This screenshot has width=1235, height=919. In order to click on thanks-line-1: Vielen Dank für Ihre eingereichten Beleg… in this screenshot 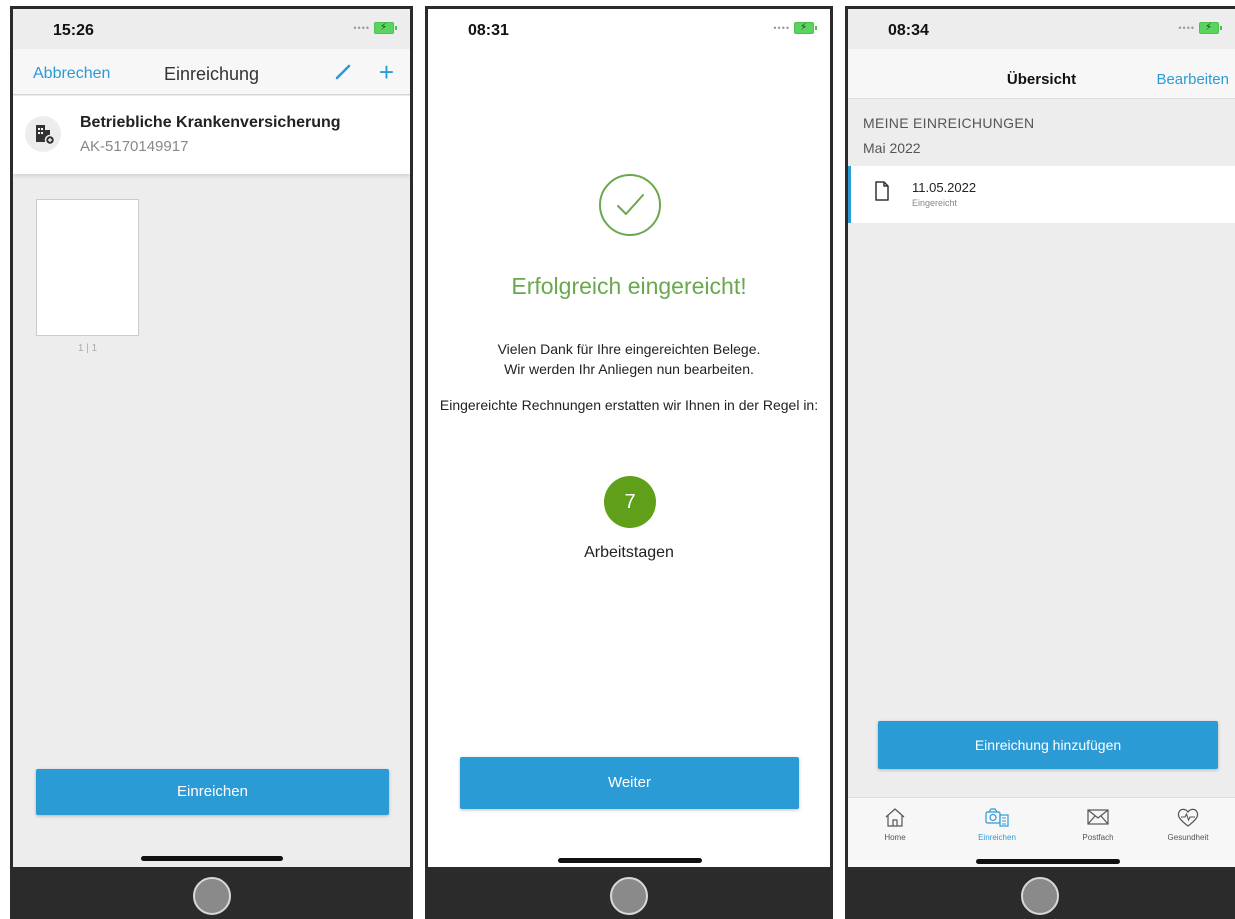, I will do `click(629, 349)`.